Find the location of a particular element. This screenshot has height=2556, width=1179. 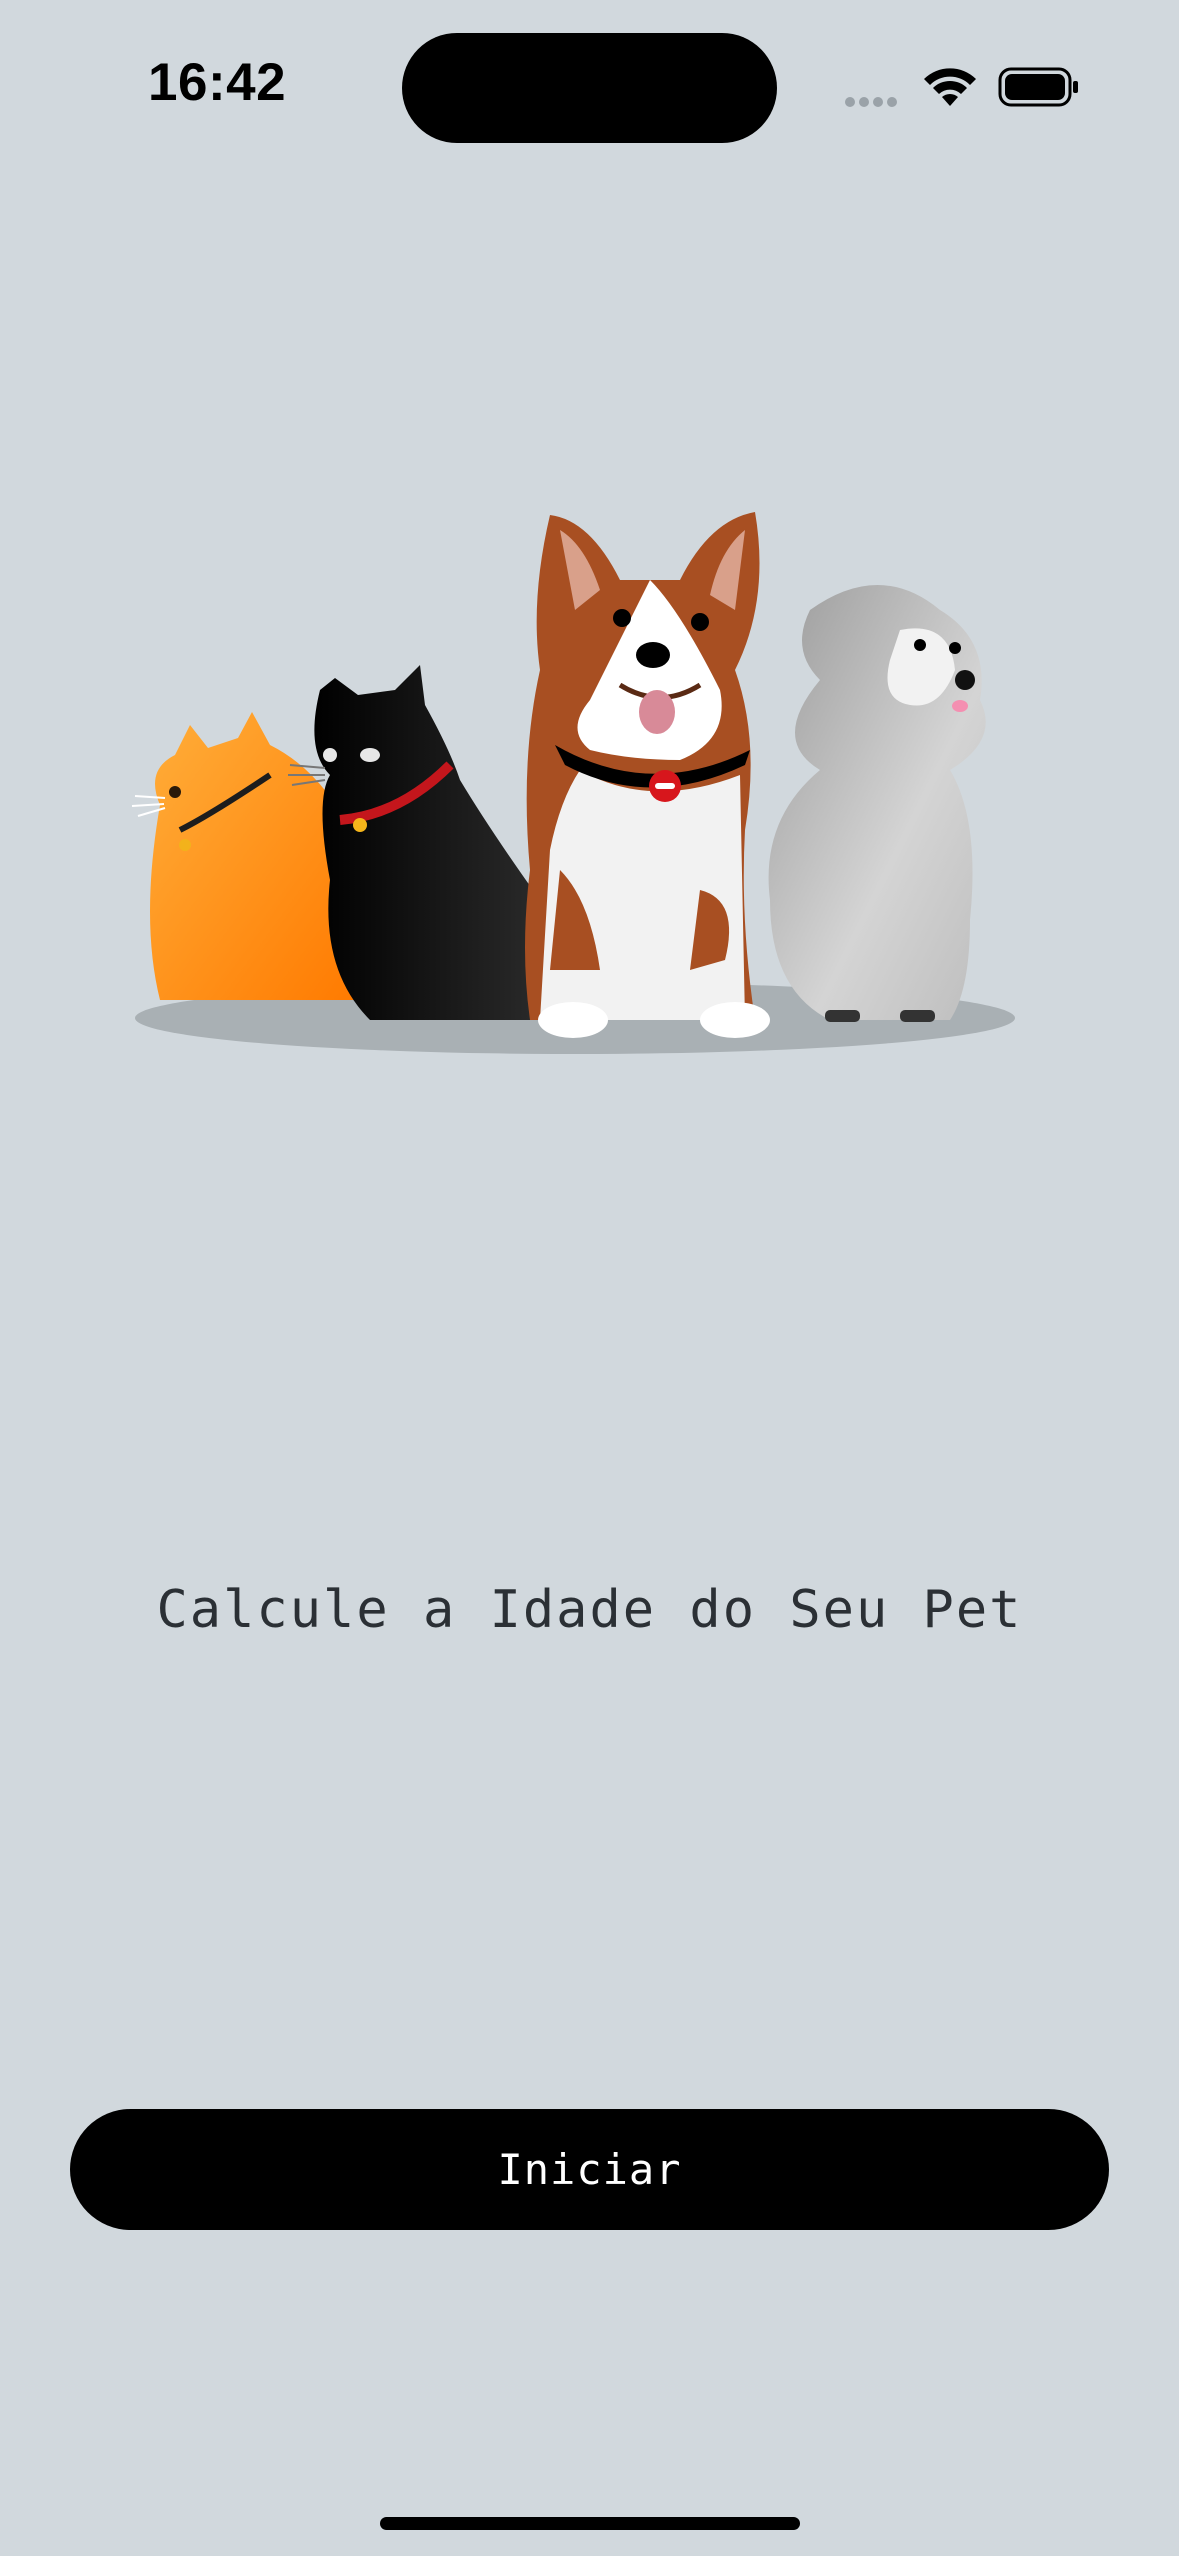

corgi-figure is located at coordinates (647, 775).